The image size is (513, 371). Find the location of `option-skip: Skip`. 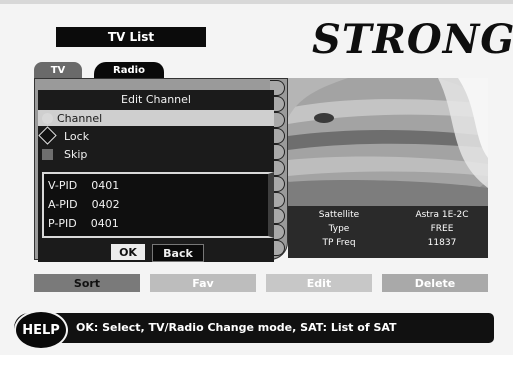

option-skip: Skip is located at coordinates (156, 154).